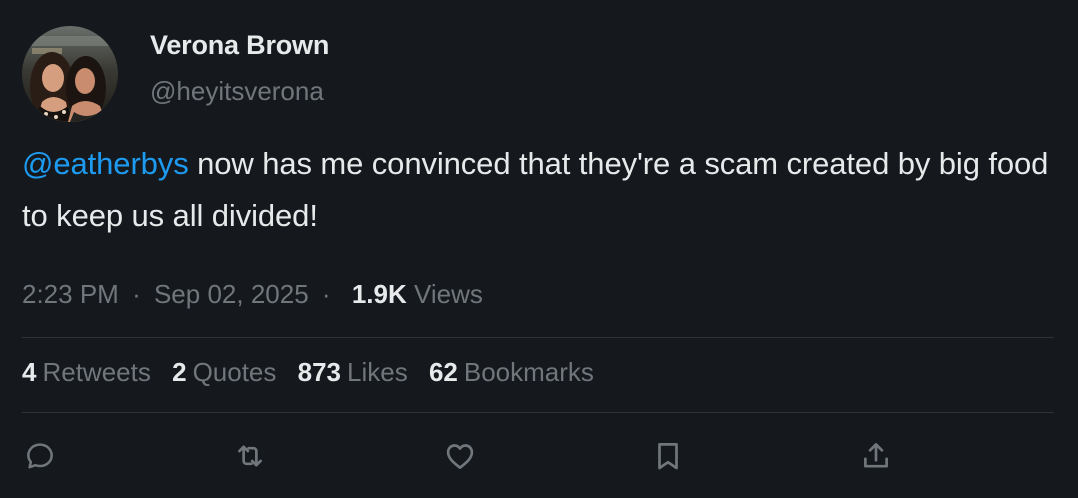 The height and width of the screenshot is (498, 1078). I want to click on retweet-icon, so click(250, 456).